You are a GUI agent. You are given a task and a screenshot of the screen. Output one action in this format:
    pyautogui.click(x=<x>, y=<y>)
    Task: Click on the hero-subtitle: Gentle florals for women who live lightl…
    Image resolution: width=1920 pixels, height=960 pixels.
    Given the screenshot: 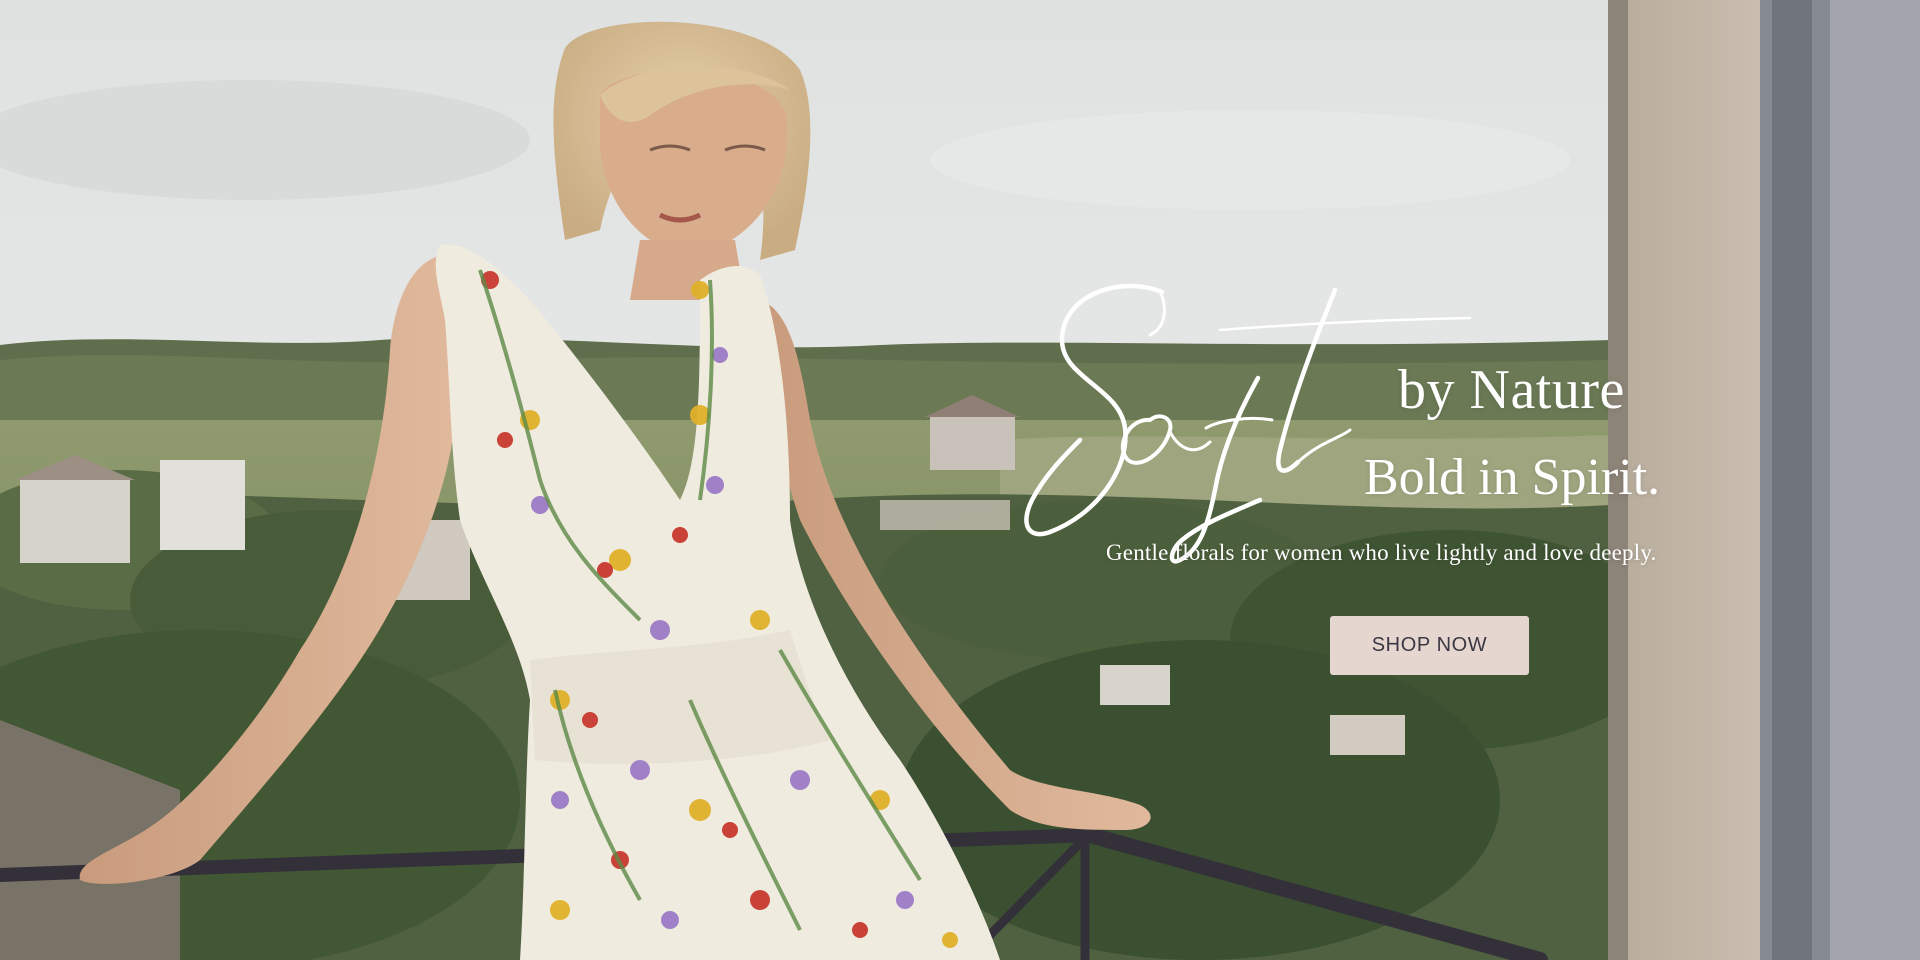 What is the action you would take?
    pyautogui.click(x=1381, y=552)
    